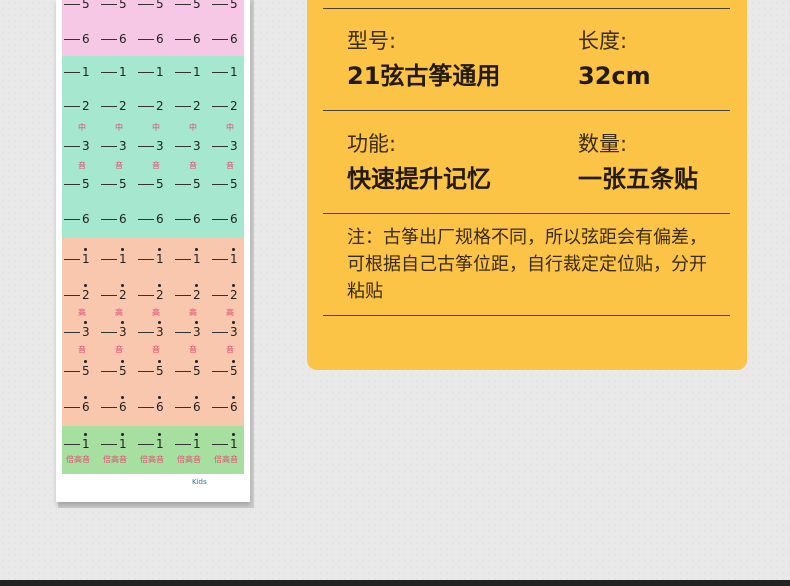 The image size is (790, 586). What do you see at coordinates (395, 583) in the screenshot?
I see `bottom-strip` at bounding box center [395, 583].